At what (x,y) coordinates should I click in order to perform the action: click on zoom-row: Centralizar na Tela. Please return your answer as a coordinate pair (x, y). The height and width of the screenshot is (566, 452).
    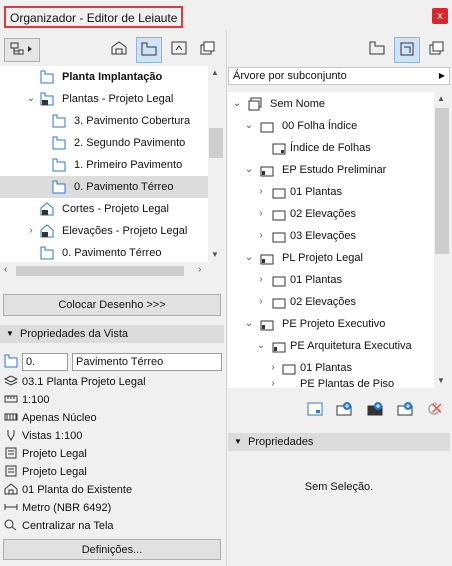
    Looking at the image, I should click on (59, 526).